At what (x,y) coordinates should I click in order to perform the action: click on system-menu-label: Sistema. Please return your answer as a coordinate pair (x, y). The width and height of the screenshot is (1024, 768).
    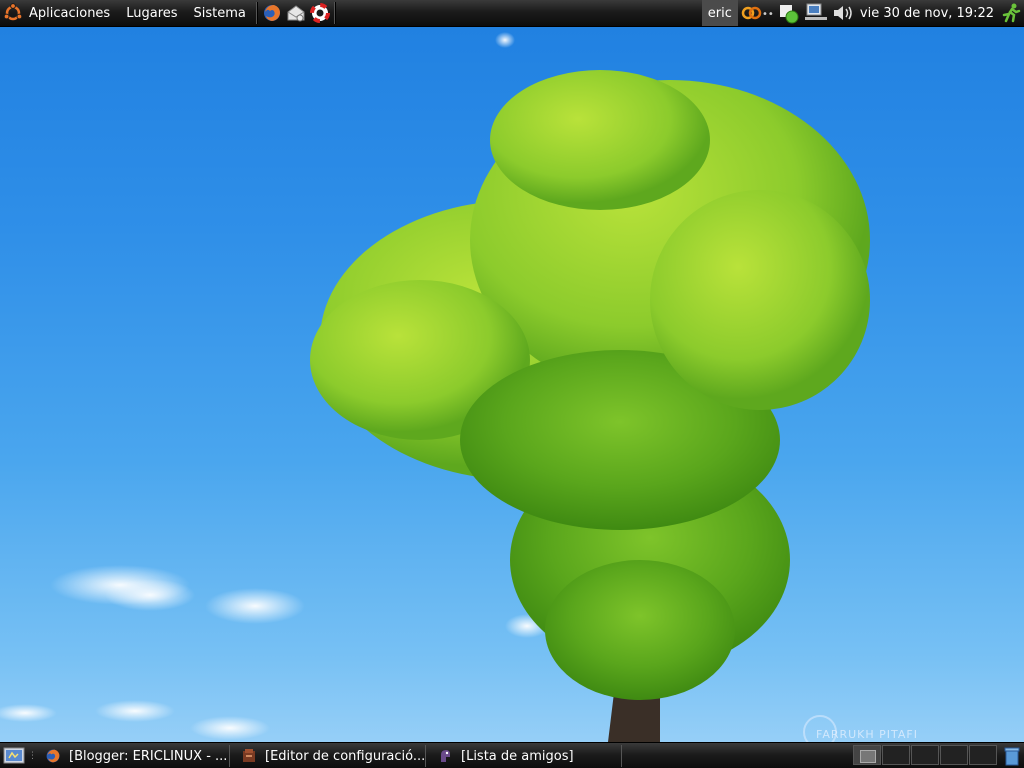
    Looking at the image, I should click on (219, 13).